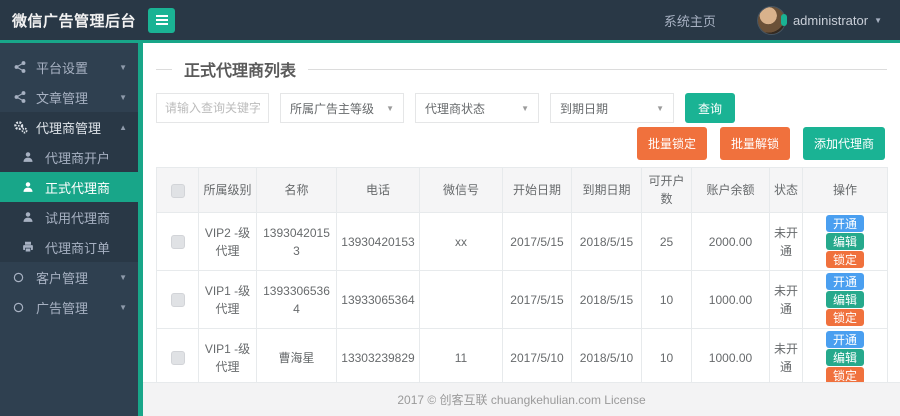  I want to click on sidebar-item-trial-agents: 试用代理商, so click(69, 217).